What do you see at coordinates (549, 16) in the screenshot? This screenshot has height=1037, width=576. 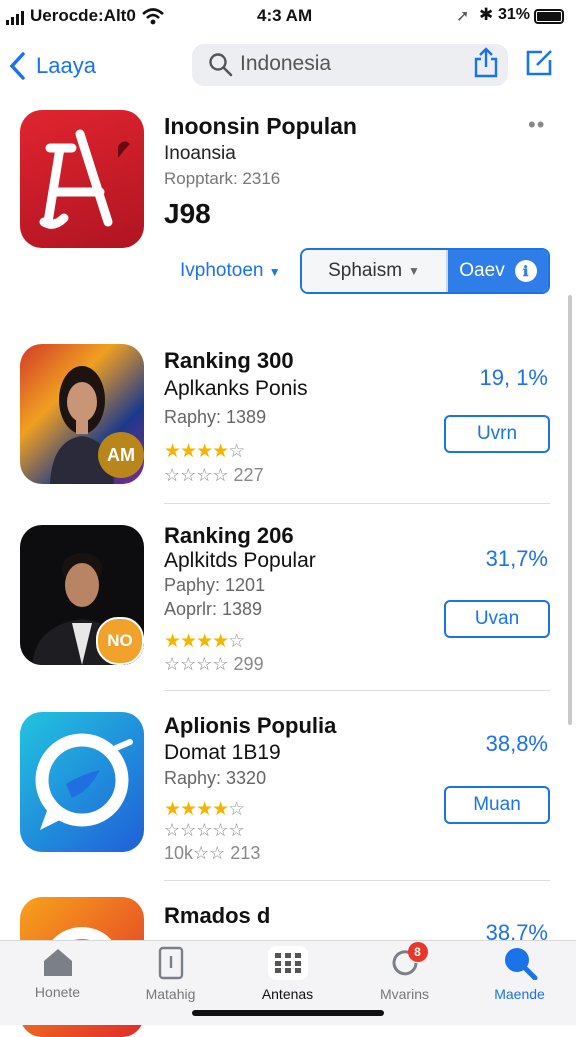 I see `battery-icon` at bounding box center [549, 16].